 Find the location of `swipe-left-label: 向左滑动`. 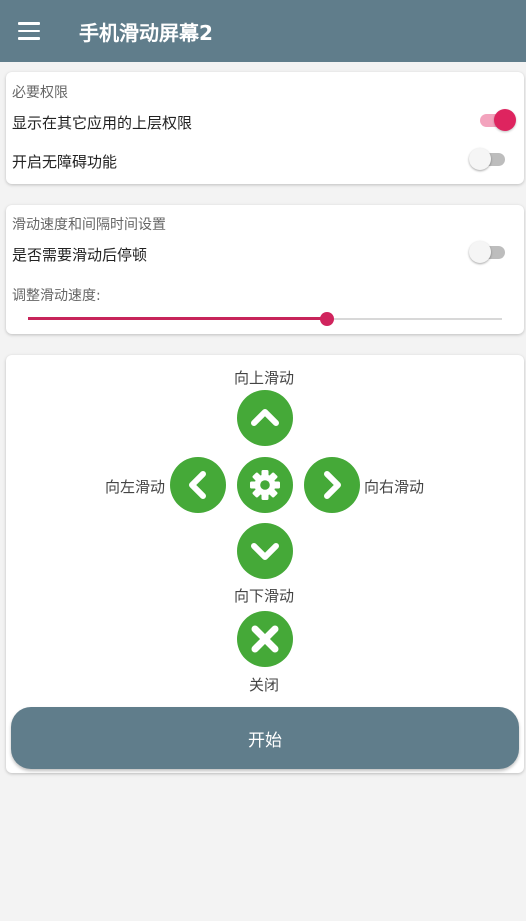

swipe-left-label: 向左滑动 is located at coordinates (135, 487).